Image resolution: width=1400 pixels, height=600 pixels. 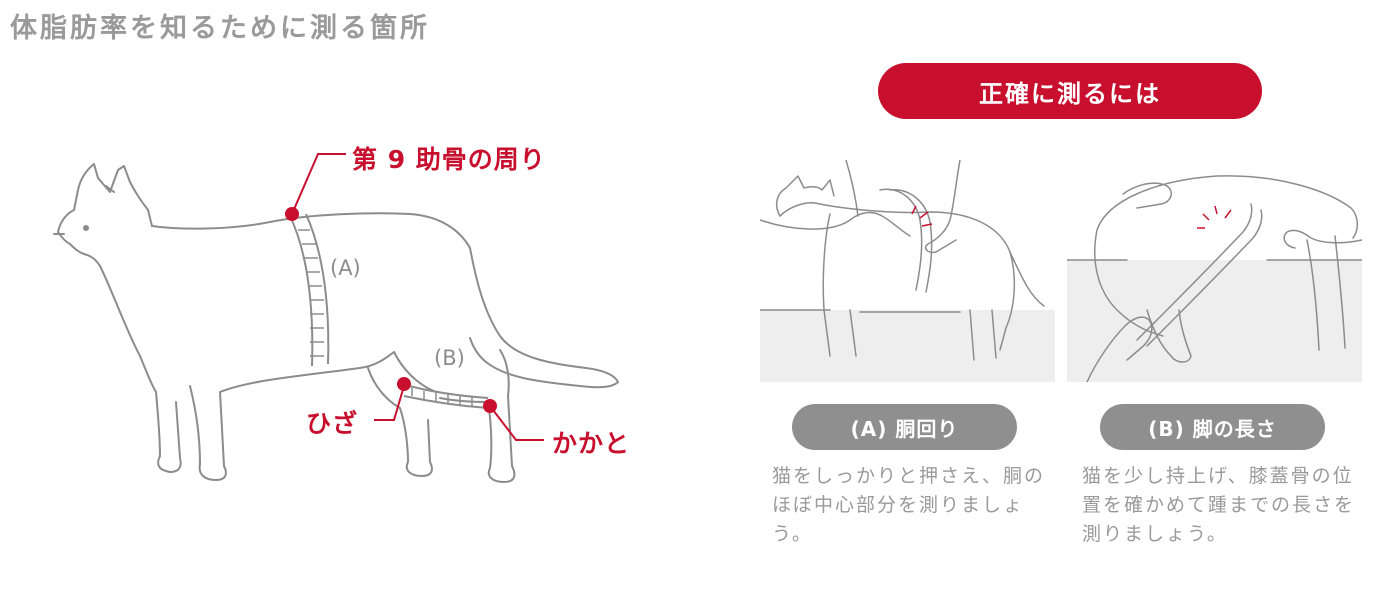 What do you see at coordinates (309, 290) in the screenshot?
I see `tape-measure-a` at bounding box center [309, 290].